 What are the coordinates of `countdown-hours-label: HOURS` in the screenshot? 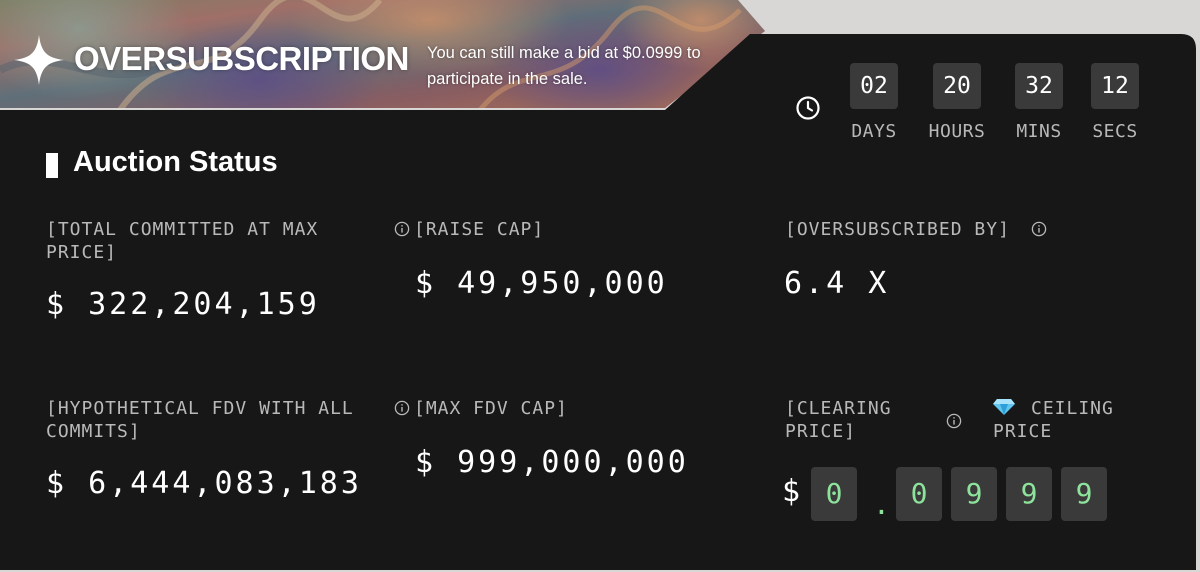 It's located at (957, 131).